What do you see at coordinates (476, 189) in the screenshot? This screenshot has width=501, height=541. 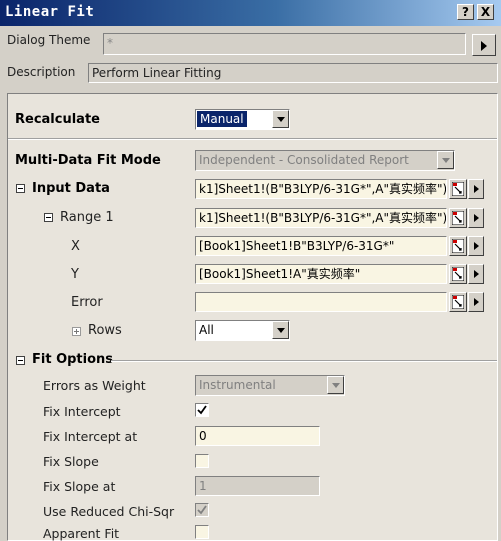 I see `input-data-menu-button` at bounding box center [476, 189].